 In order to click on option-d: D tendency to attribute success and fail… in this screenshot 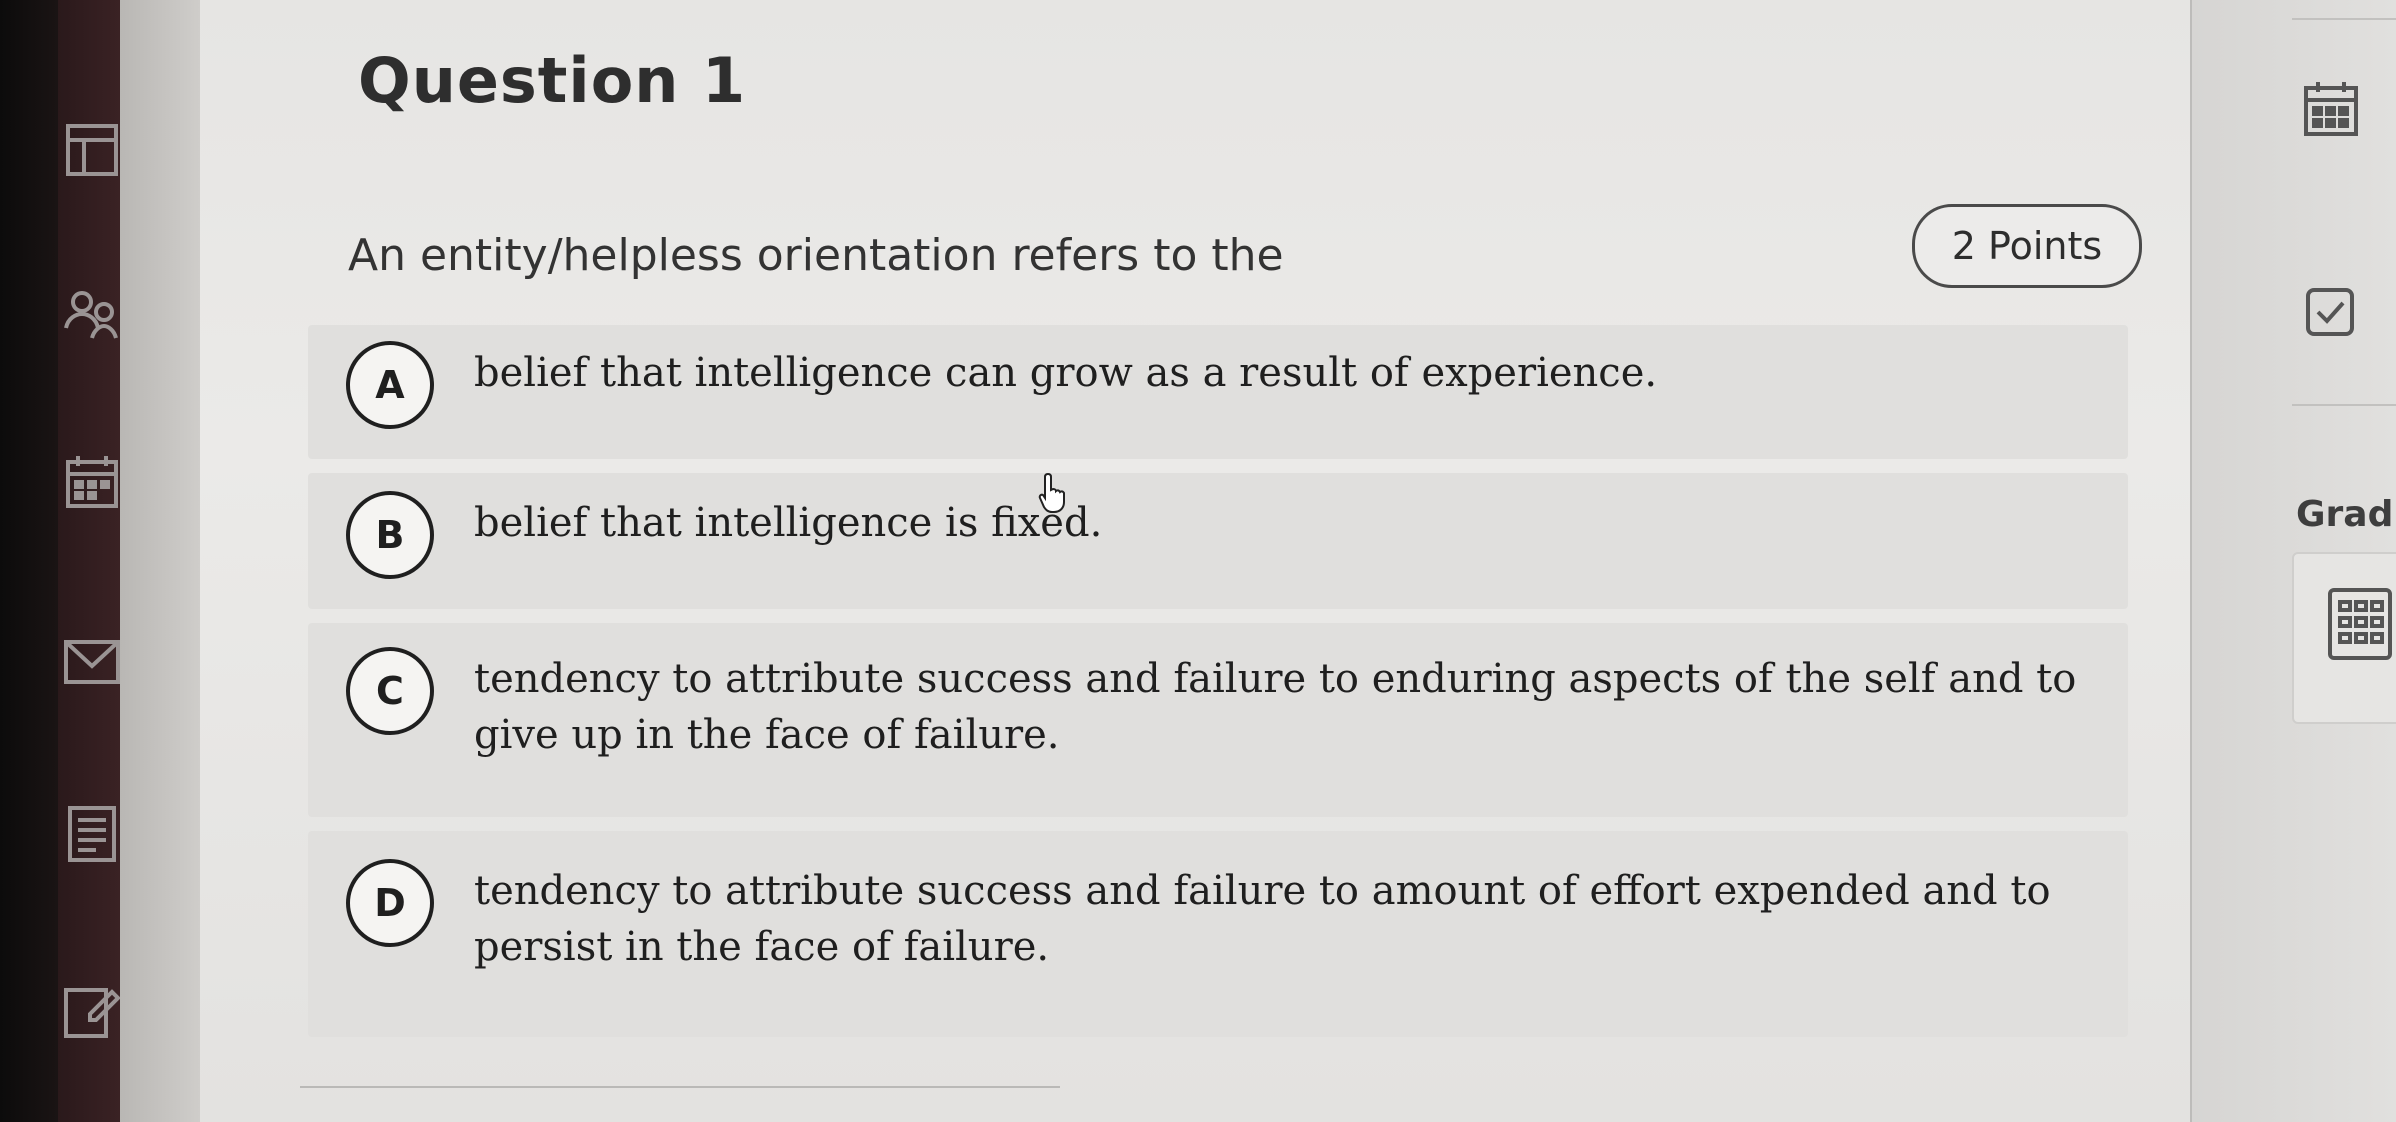, I will do `click(1218, 934)`.